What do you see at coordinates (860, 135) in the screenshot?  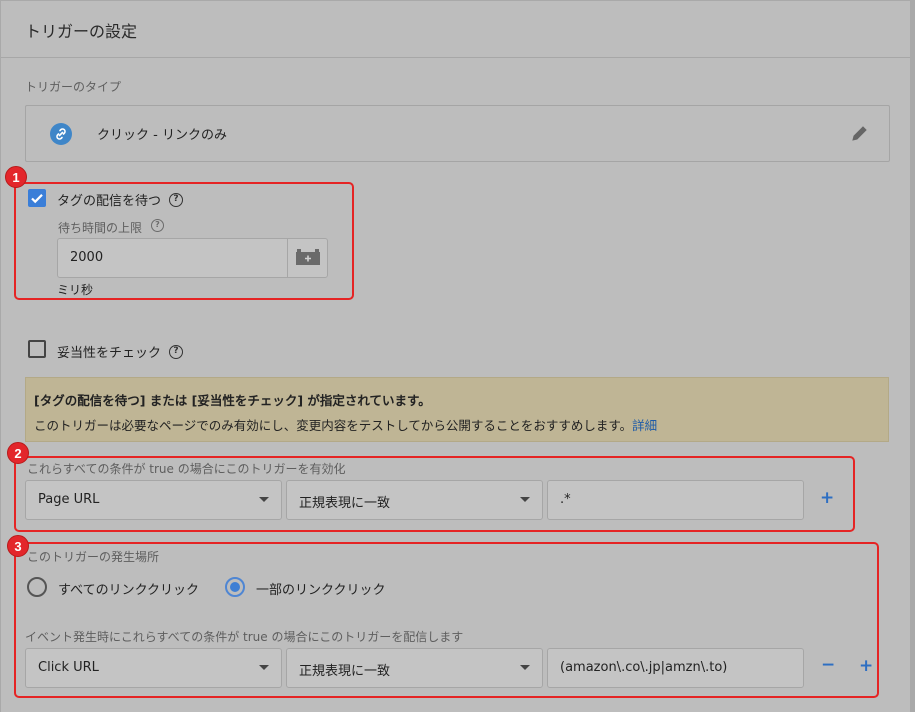 I see `pencil-icon` at bounding box center [860, 135].